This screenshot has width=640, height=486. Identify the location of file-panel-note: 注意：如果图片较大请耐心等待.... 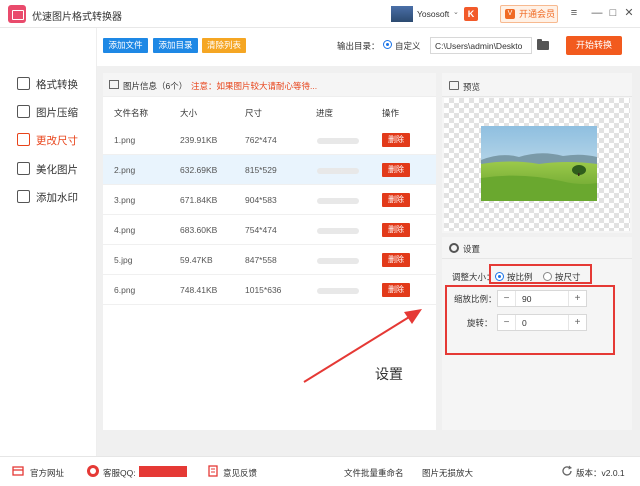
(254, 86).